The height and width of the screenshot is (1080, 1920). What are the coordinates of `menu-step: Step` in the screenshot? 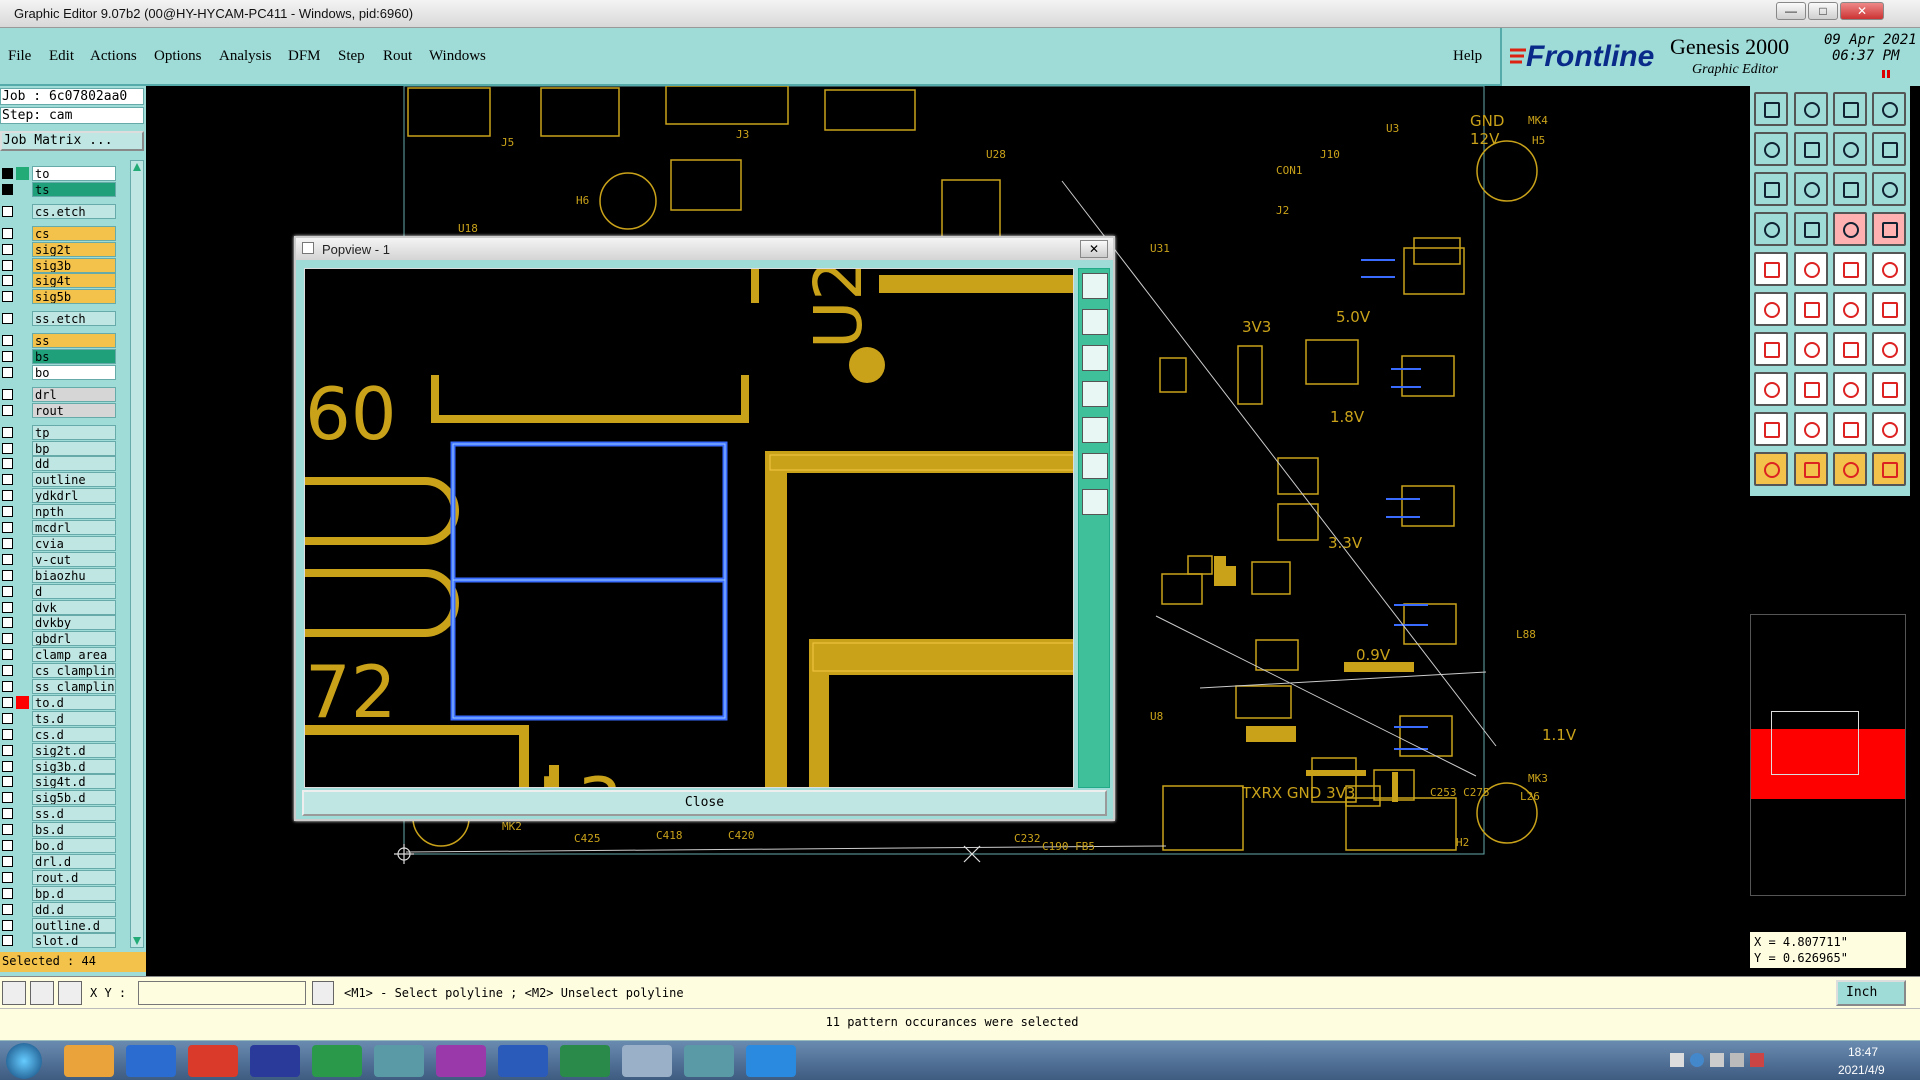 It's located at (351, 56).